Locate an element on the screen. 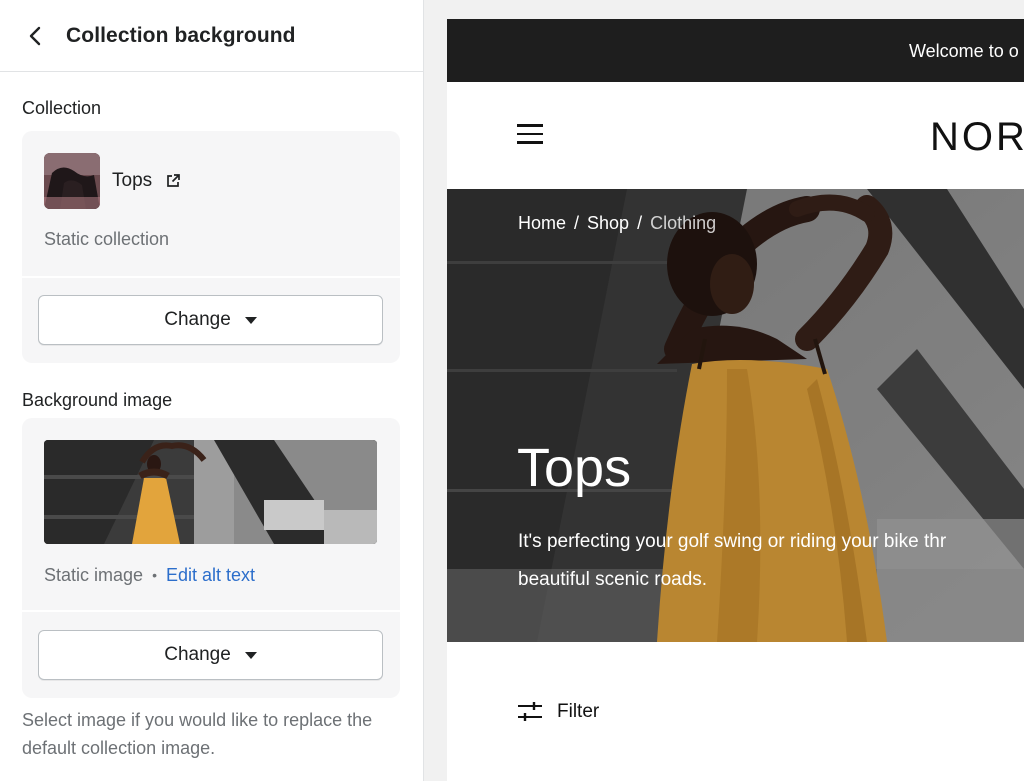  collection-name: Tops is located at coordinates (132, 181).